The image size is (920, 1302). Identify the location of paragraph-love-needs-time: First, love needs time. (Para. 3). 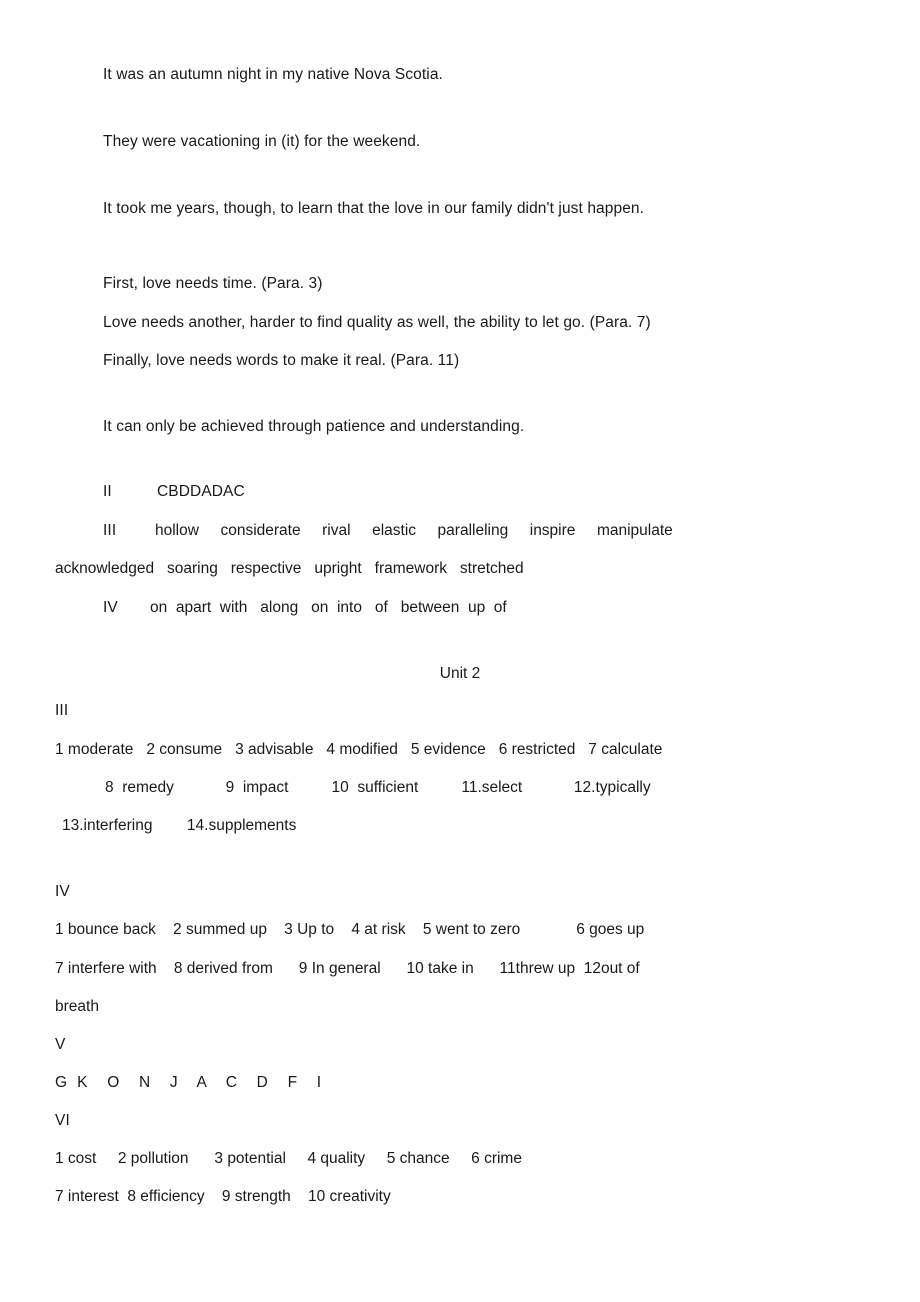
(213, 283).